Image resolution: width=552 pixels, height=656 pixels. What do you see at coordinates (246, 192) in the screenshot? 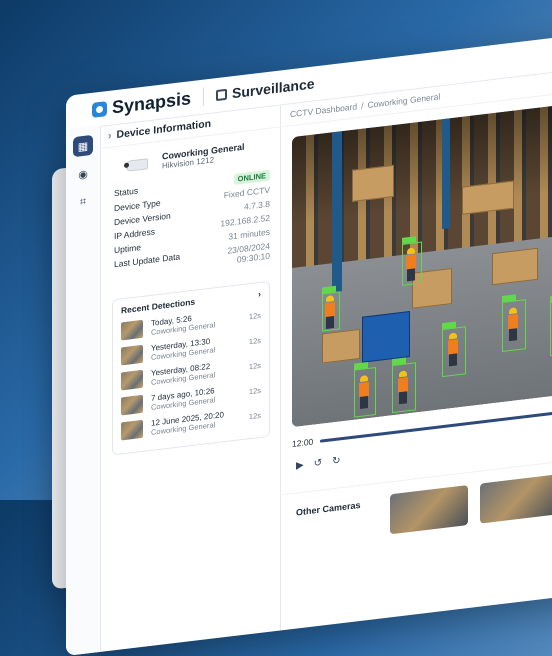
I see `field-value: Fixed CCTV` at bounding box center [246, 192].